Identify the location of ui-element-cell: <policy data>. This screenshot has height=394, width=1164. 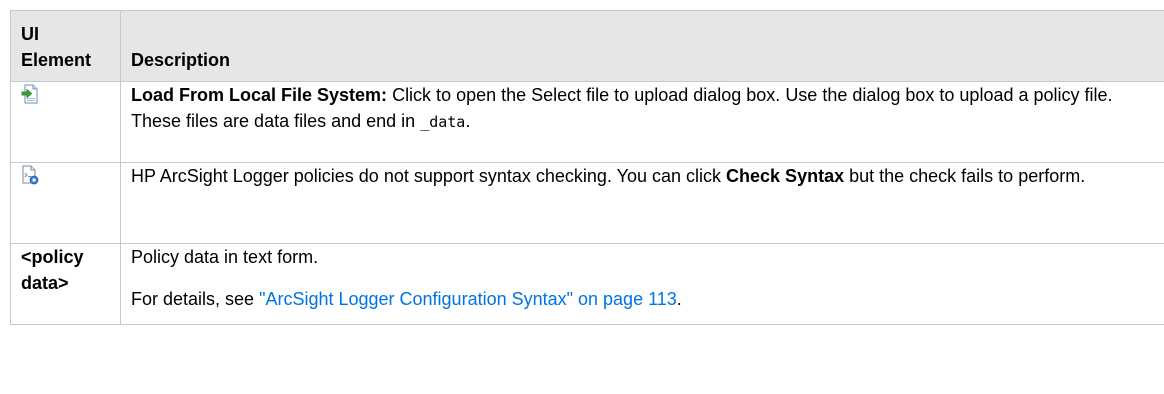
(65, 284).